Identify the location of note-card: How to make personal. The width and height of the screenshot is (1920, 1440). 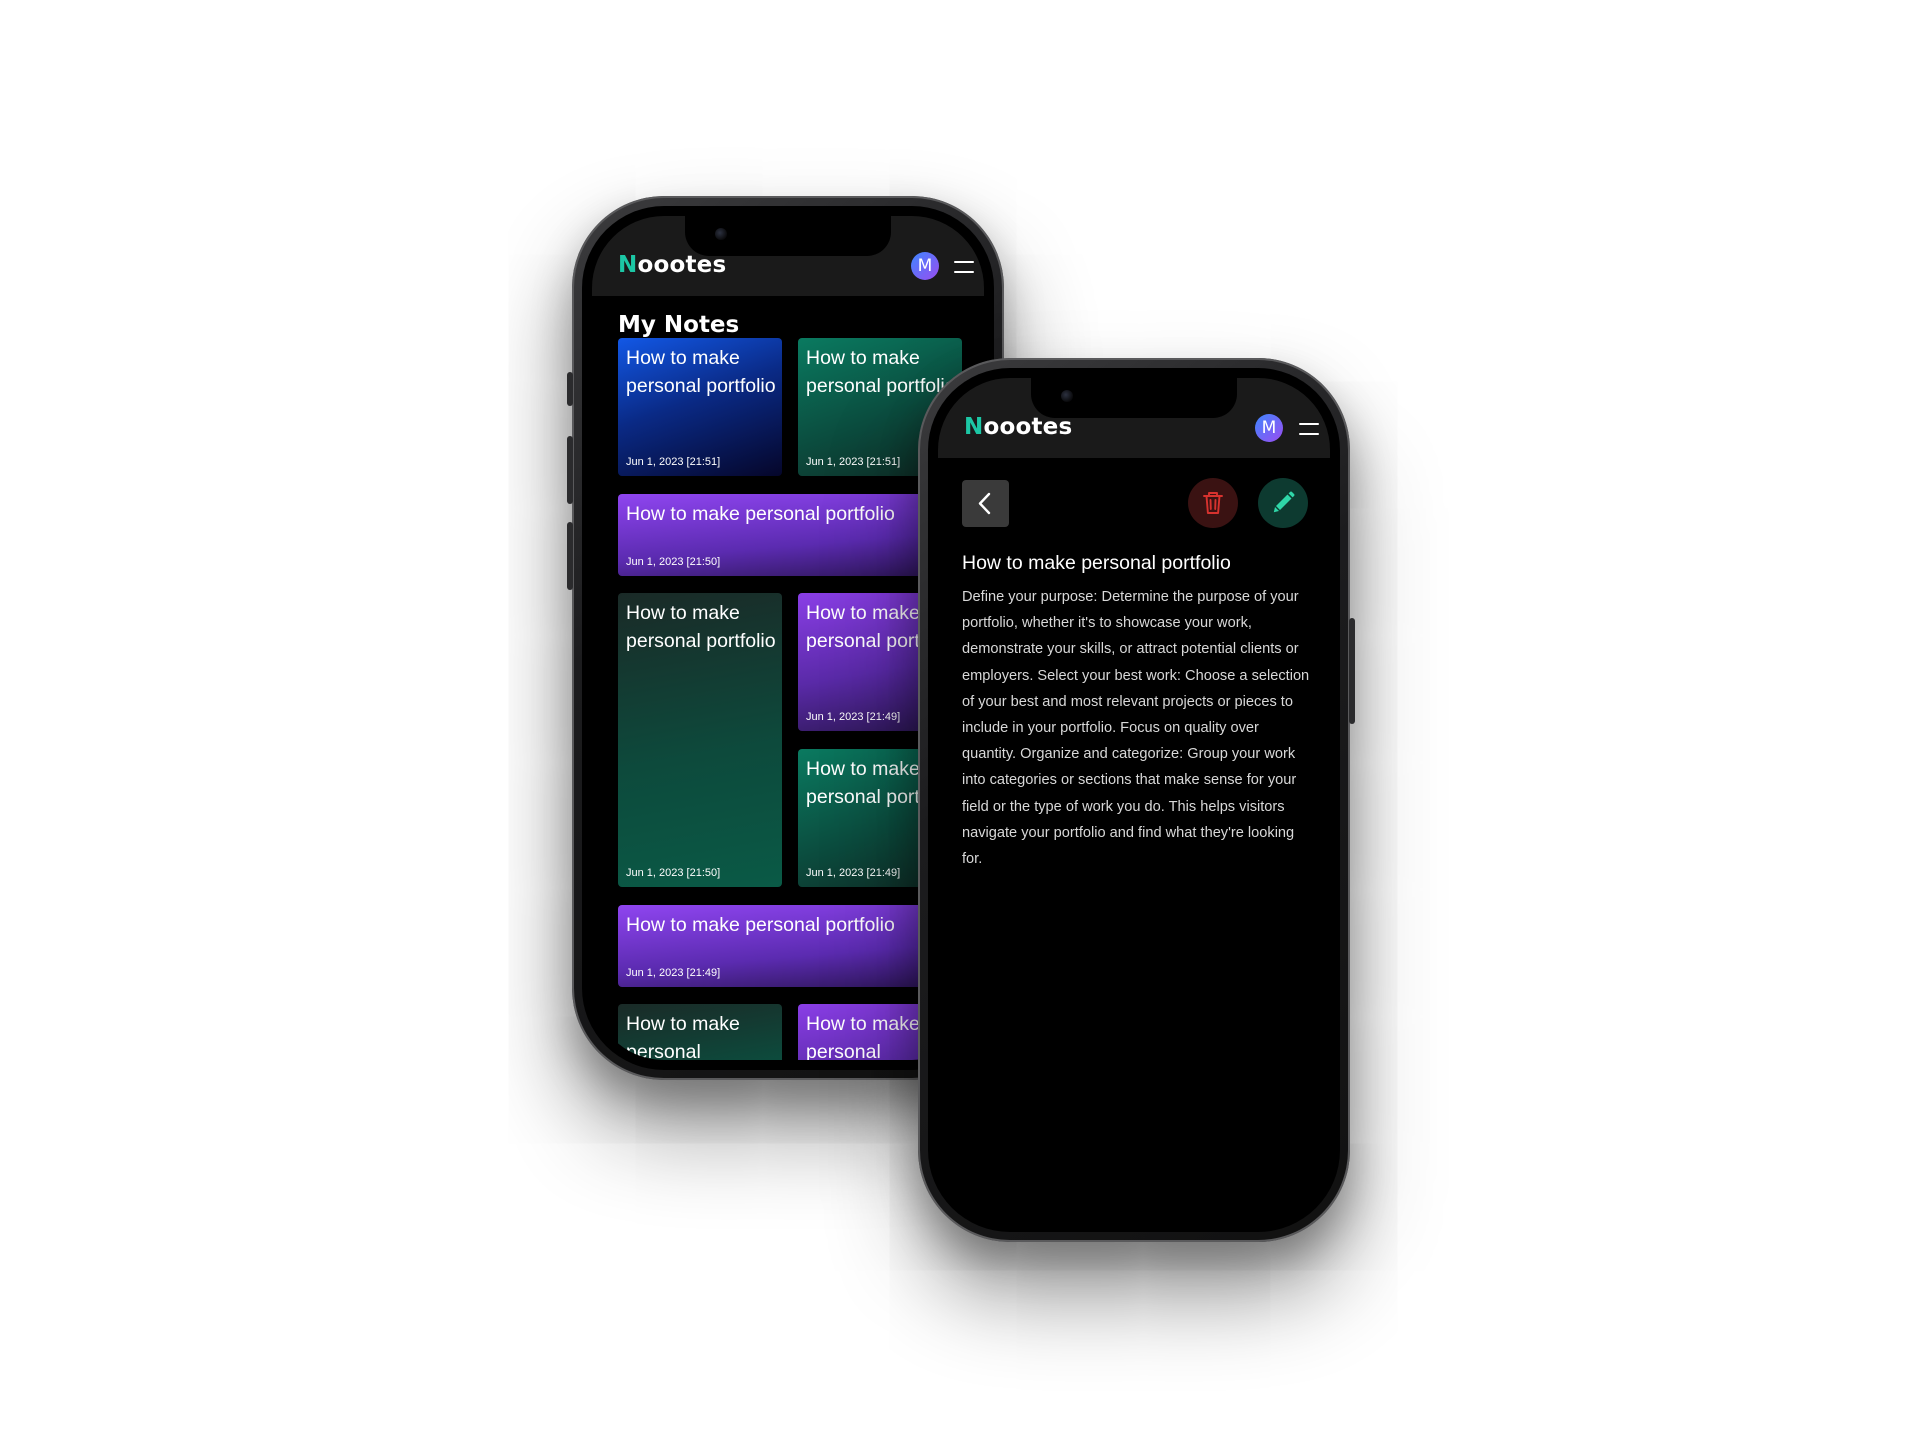
(700, 1032).